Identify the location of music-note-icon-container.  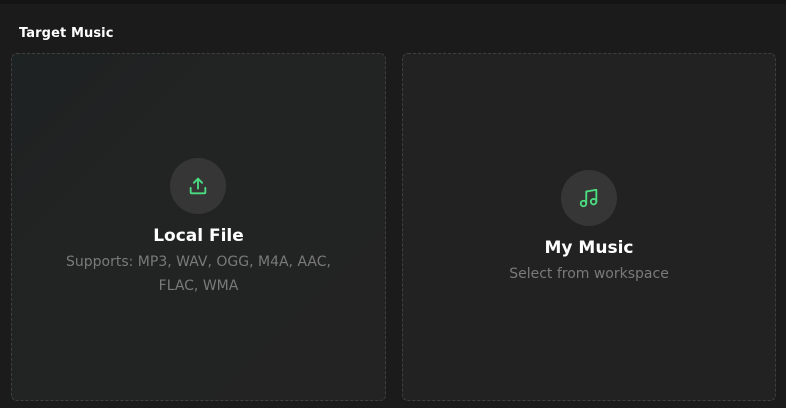
(589, 198).